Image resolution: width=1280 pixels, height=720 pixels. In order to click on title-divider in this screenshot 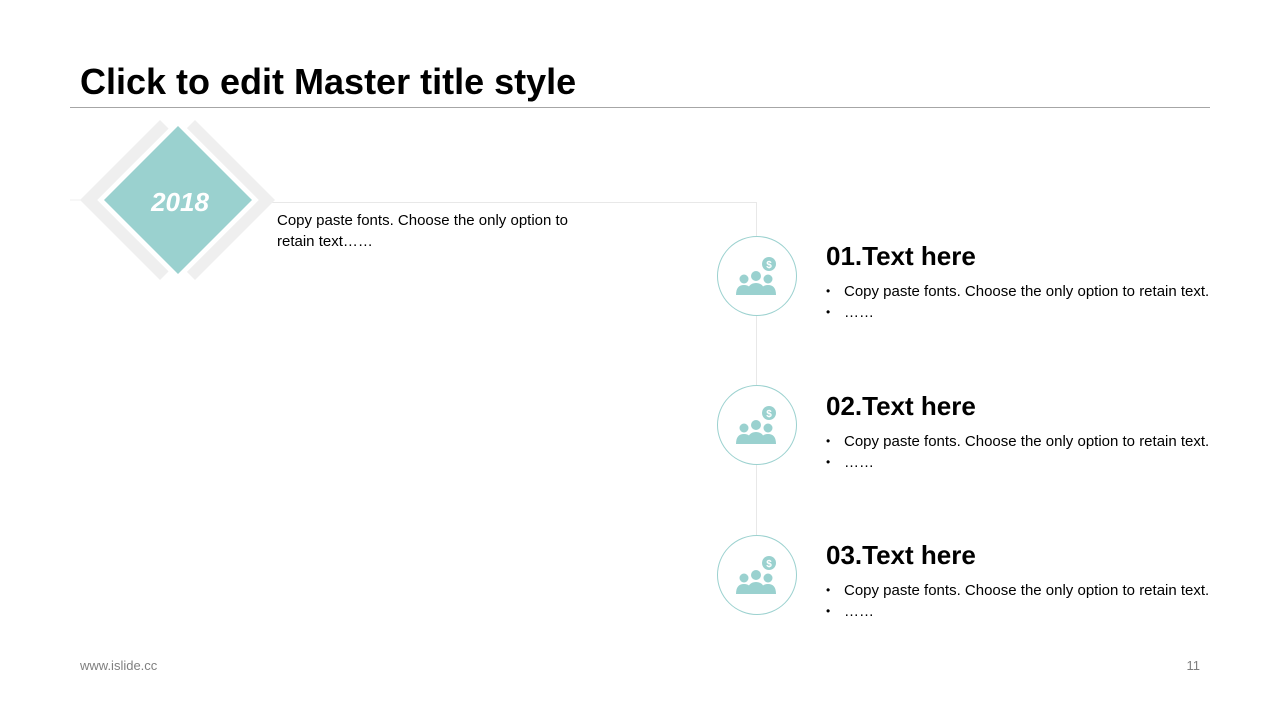, I will do `click(640, 107)`.